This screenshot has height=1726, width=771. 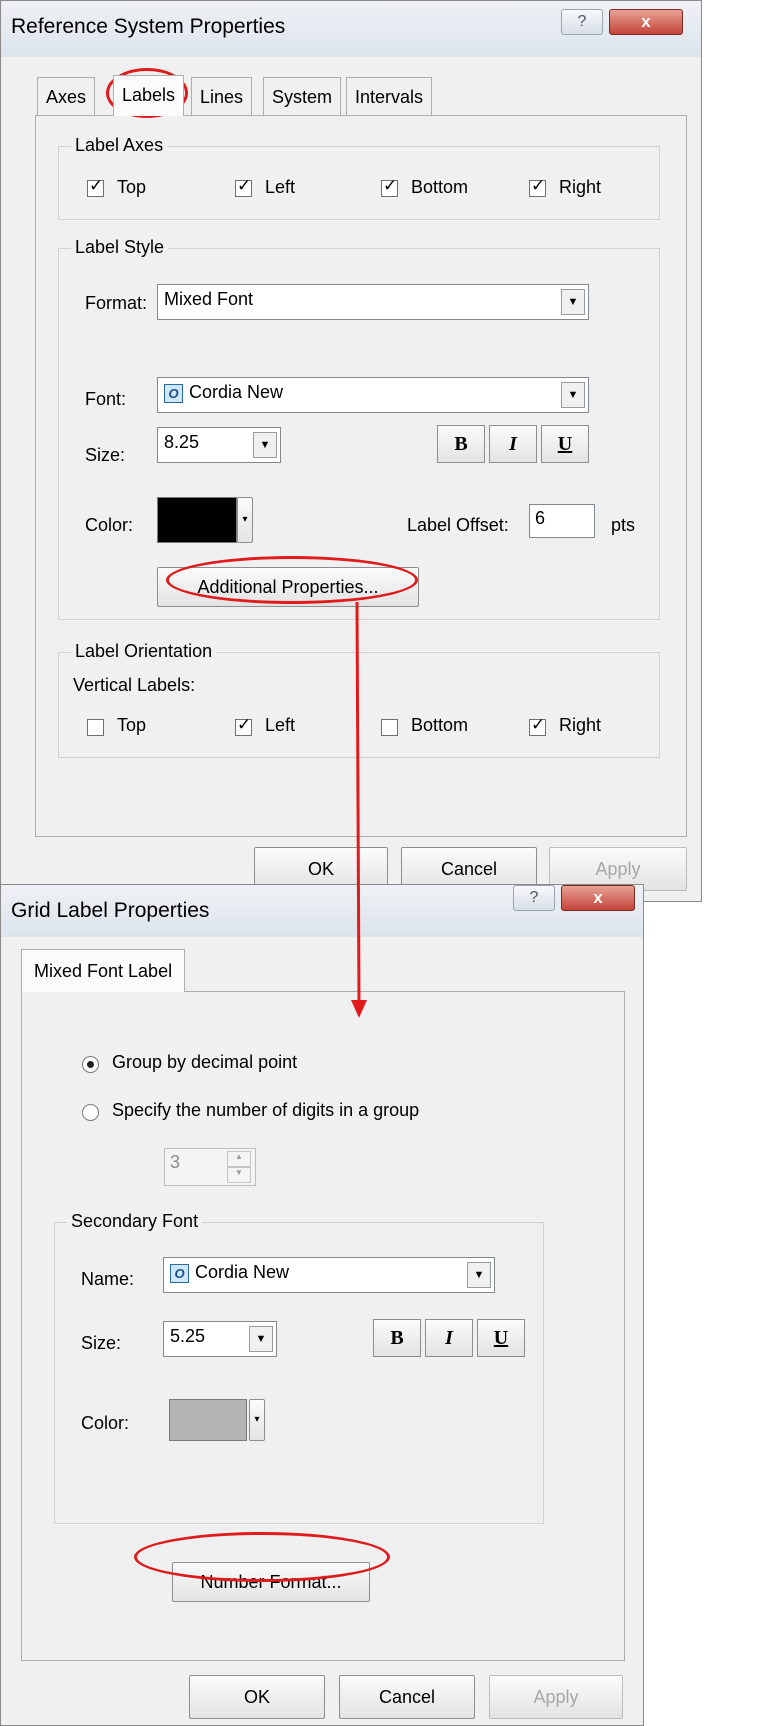 What do you see at coordinates (359, 809) in the screenshot?
I see `connector-arrow` at bounding box center [359, 809].